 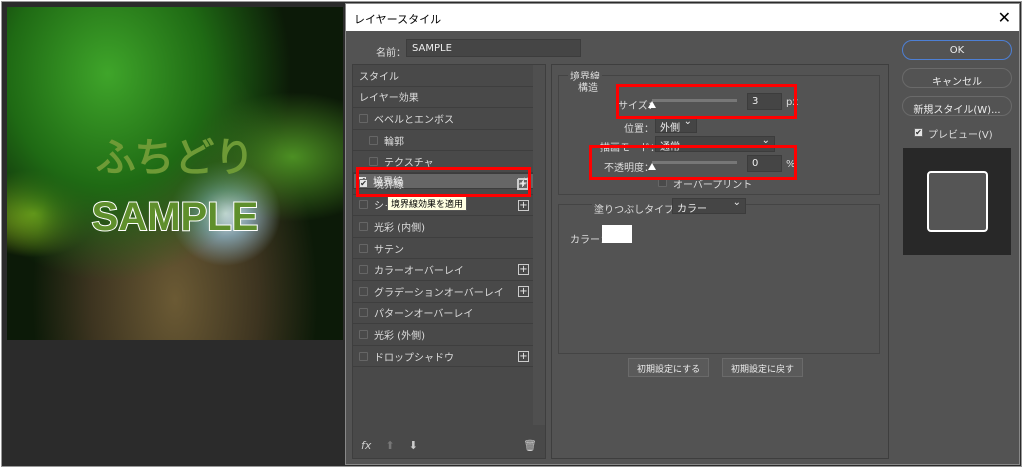 What do you see at coordinates (957, 78) in the screenshot?
I see `cancel-button: キャンセル` at bounding box center [957, 78].